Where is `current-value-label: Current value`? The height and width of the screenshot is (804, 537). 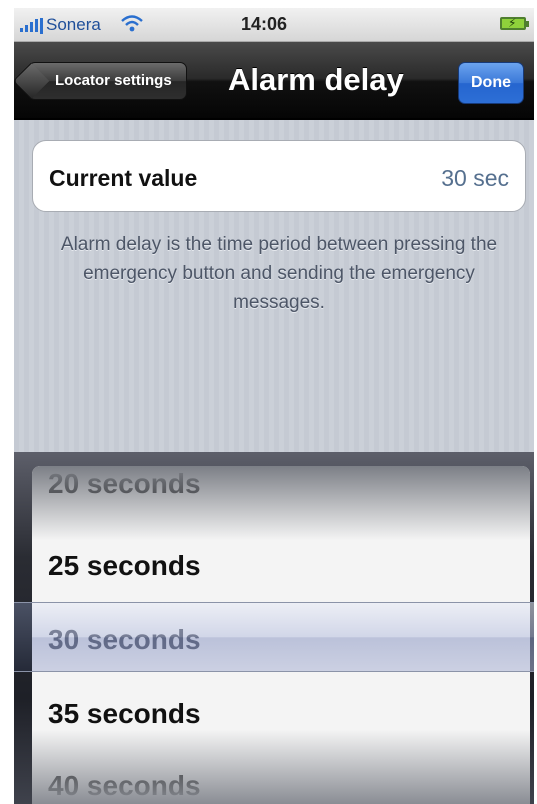
current-value-label: Current value is located at coordinates (123, 178).